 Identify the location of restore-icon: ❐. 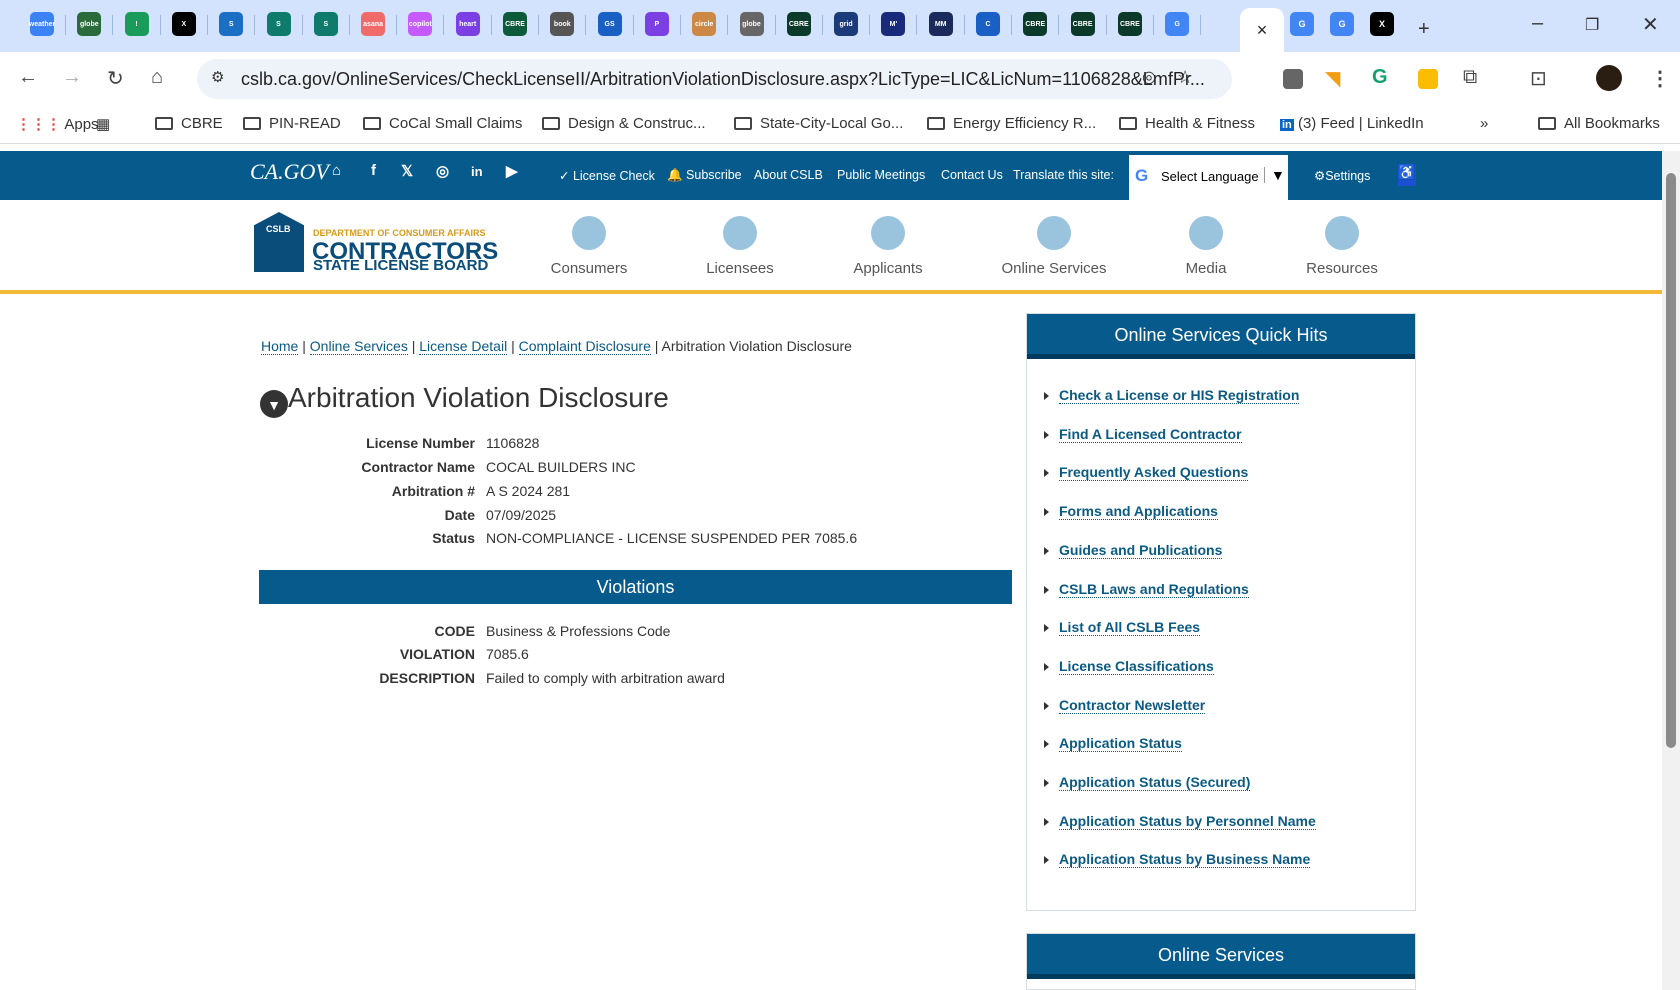
(1592, 25).